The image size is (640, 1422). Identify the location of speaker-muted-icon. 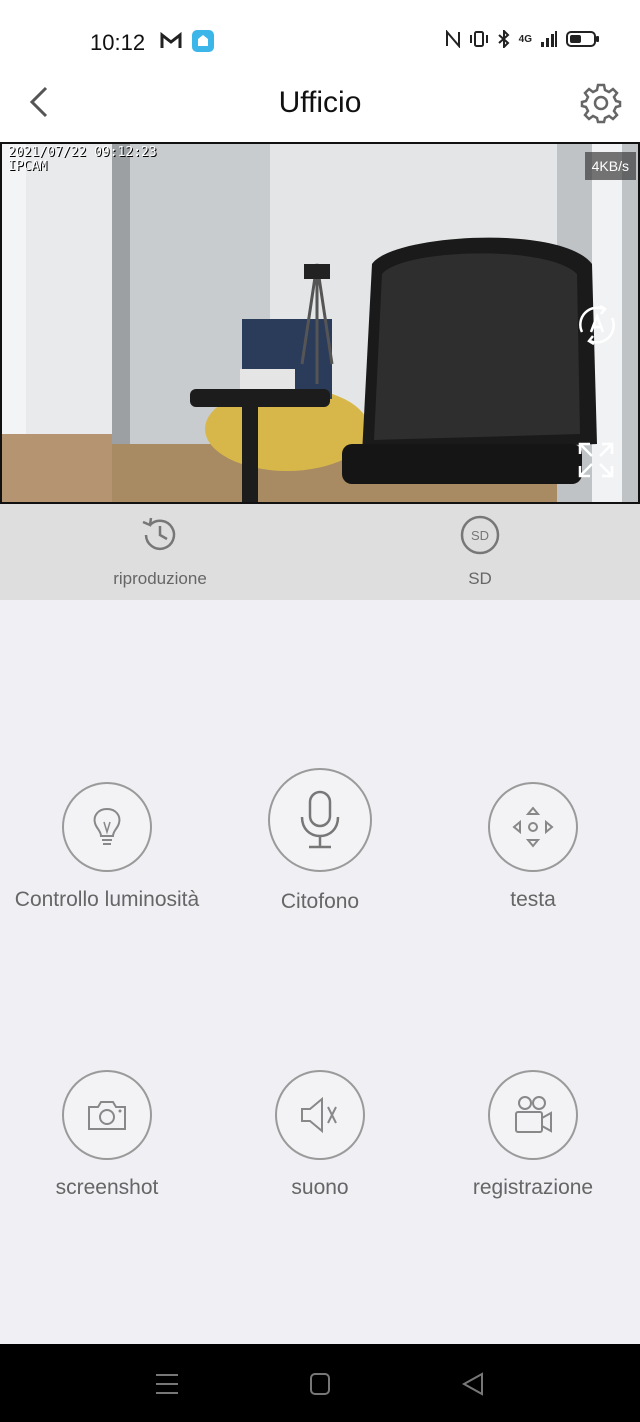
(319, 1115).